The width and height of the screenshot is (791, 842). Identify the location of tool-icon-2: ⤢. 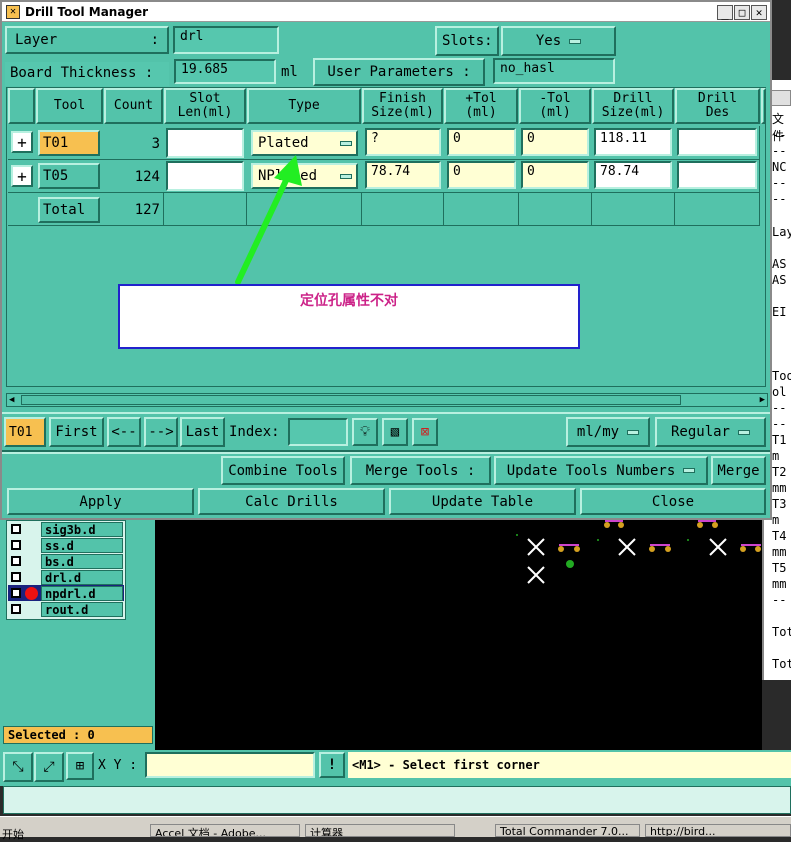
(49, 767).